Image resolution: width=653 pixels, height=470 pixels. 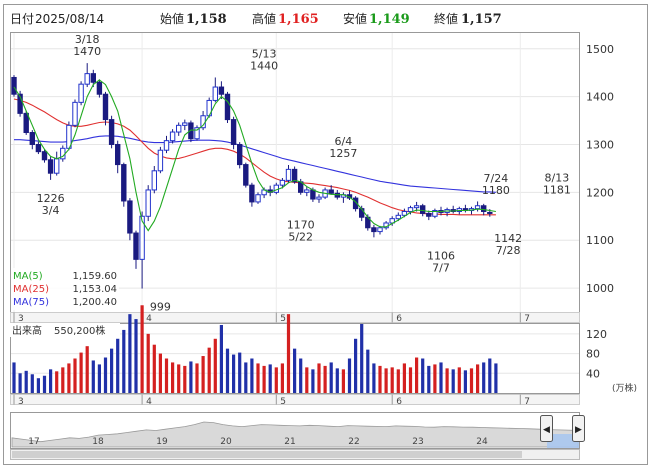 I want to click on low-label: 安値, so click(x=355, y=18).